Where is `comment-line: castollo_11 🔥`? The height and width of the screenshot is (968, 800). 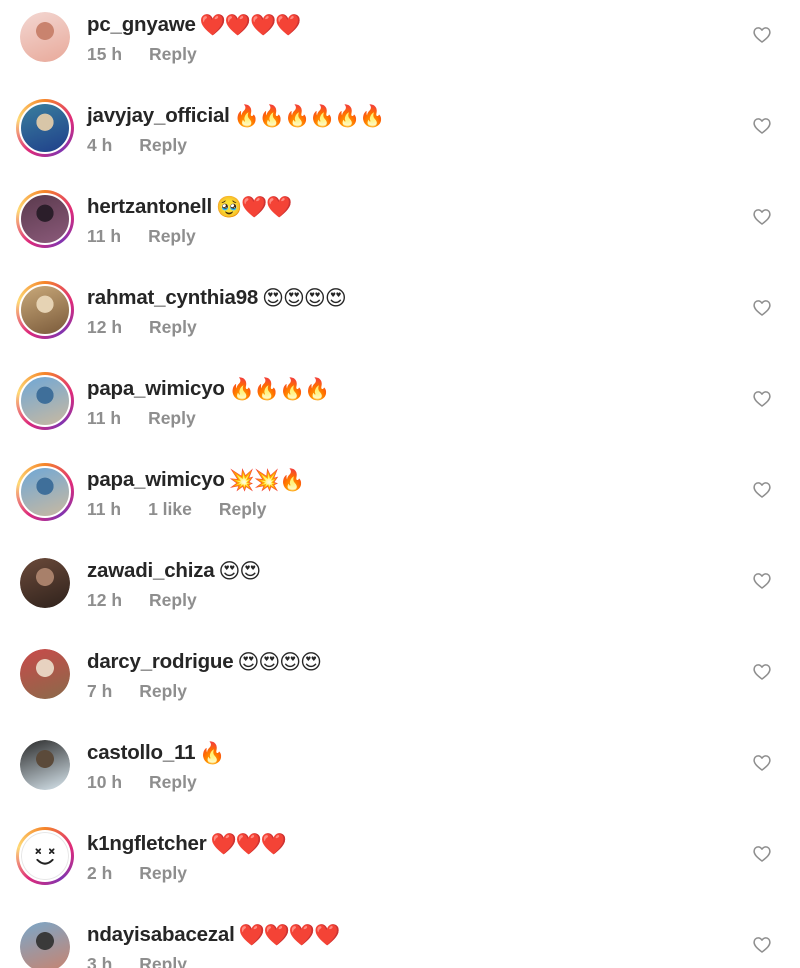
comment-line: castollo_11 🔥 is located at coordinates (156, 753).